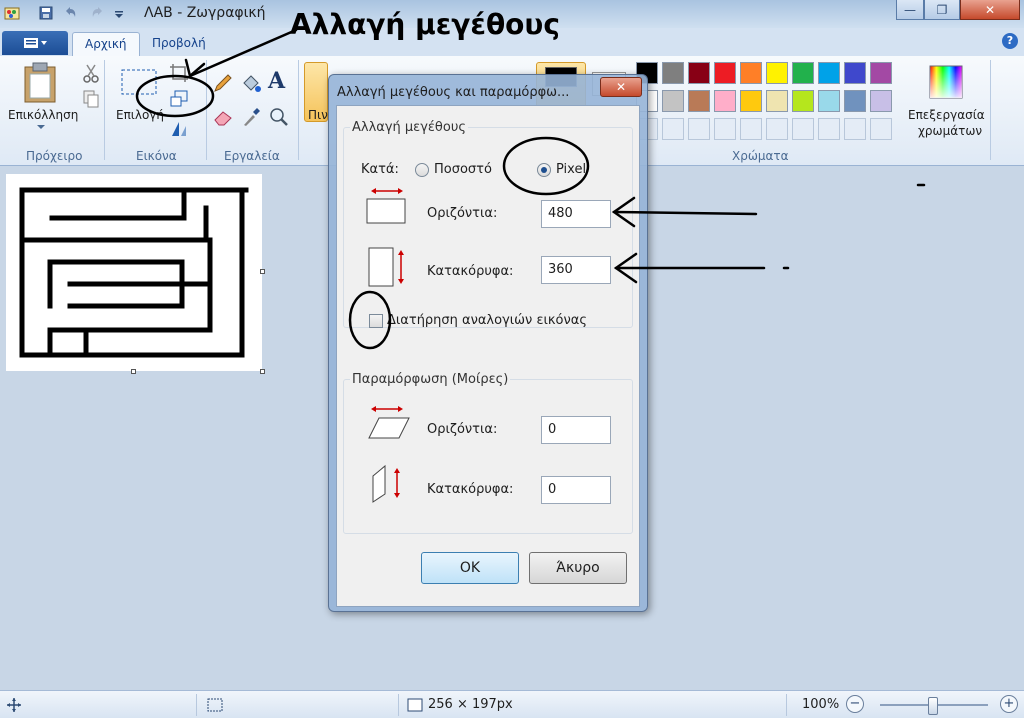  I want to click on text-tool-icon: A, so click(276, 81).